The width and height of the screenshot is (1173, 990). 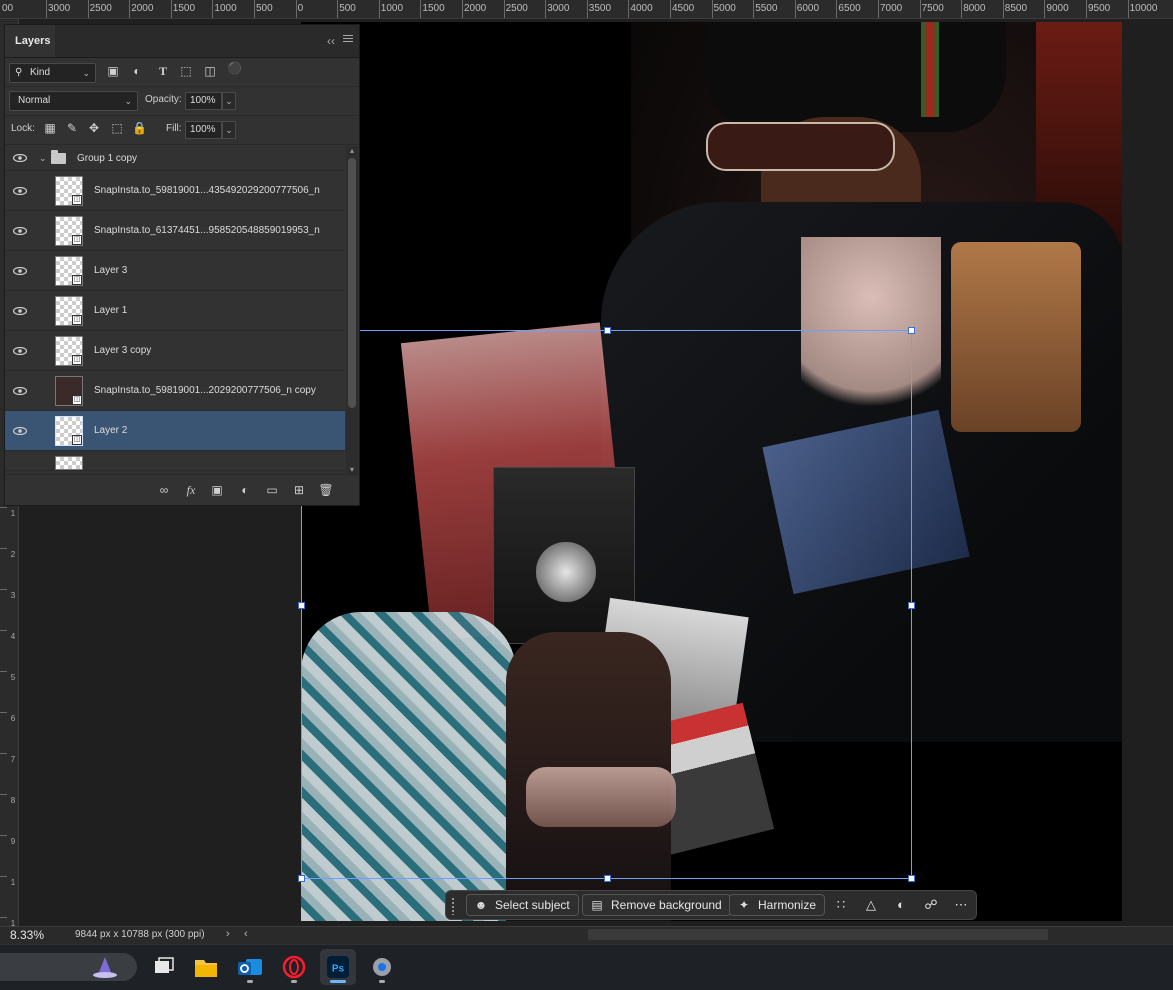 What do you see at coordinates (182, 101) in the screenshot?
I see `blend-row: Normal ⌄ Opacity: 100% ⌄` at bounding box center [182, 101].